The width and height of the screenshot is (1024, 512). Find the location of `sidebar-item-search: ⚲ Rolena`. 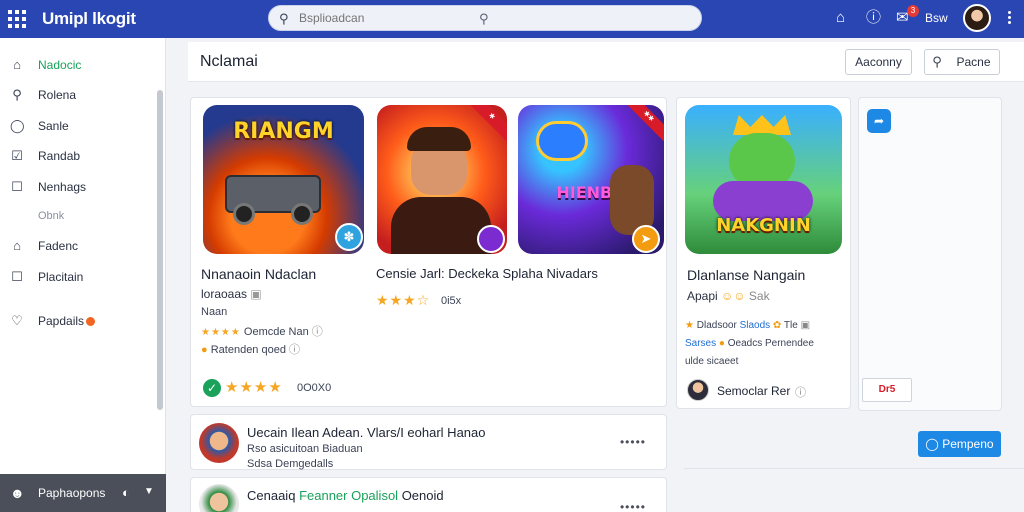

sidebar-item-search: ⚲ Rolena is located at coordinates (78, 95).